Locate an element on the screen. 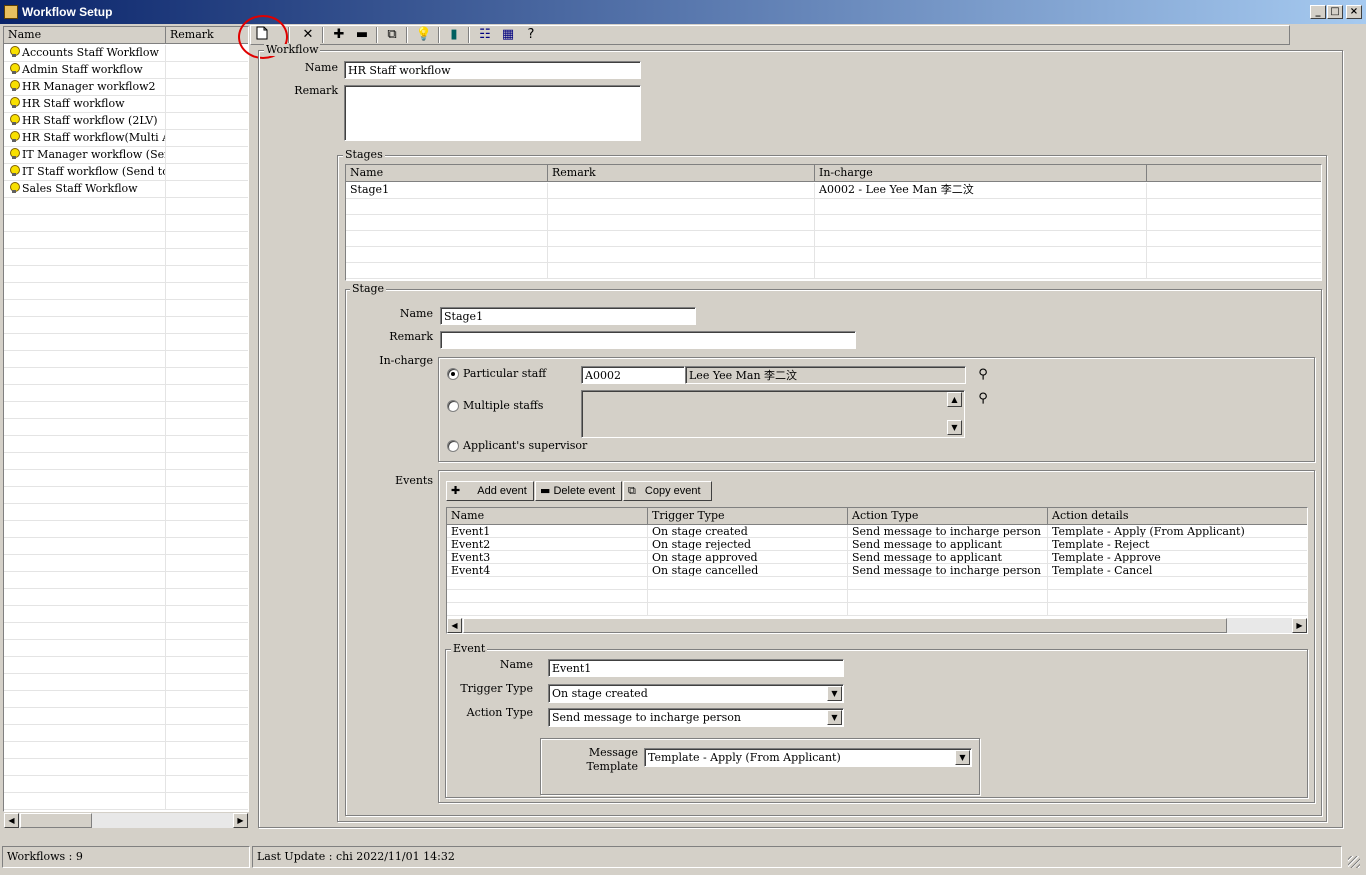  scroll-up-arrow: ▲ is located at coordinates (954, 399).